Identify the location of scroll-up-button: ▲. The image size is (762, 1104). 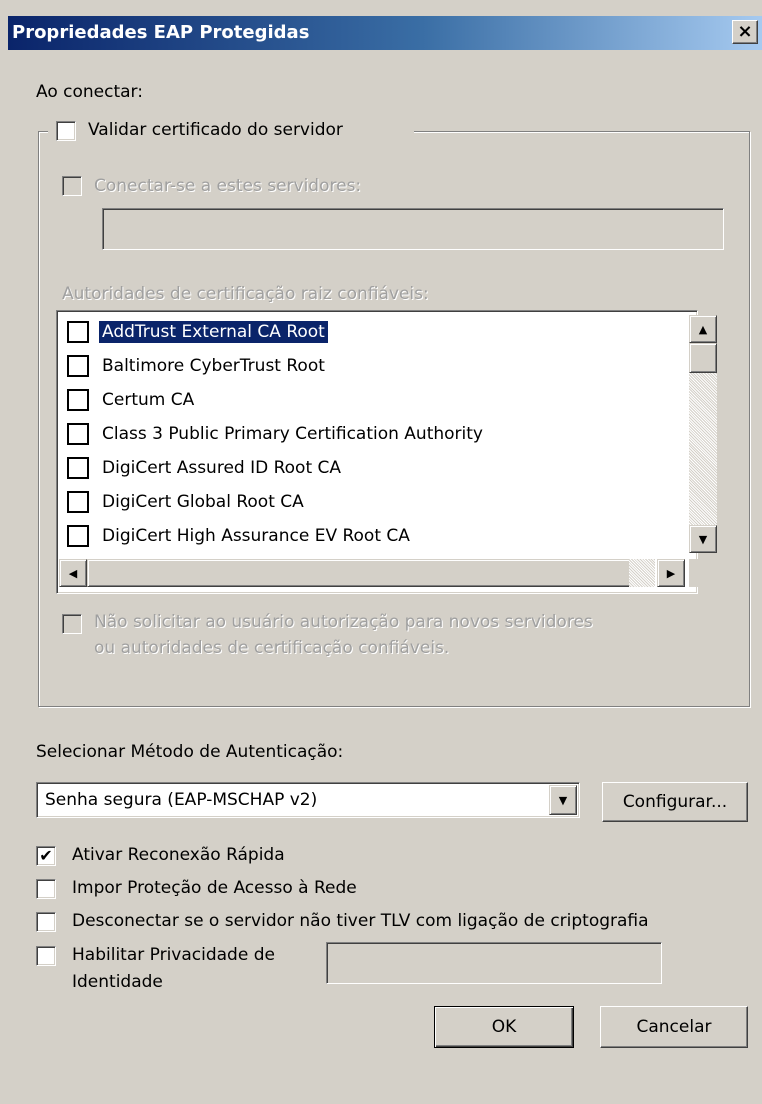
(703, 329).